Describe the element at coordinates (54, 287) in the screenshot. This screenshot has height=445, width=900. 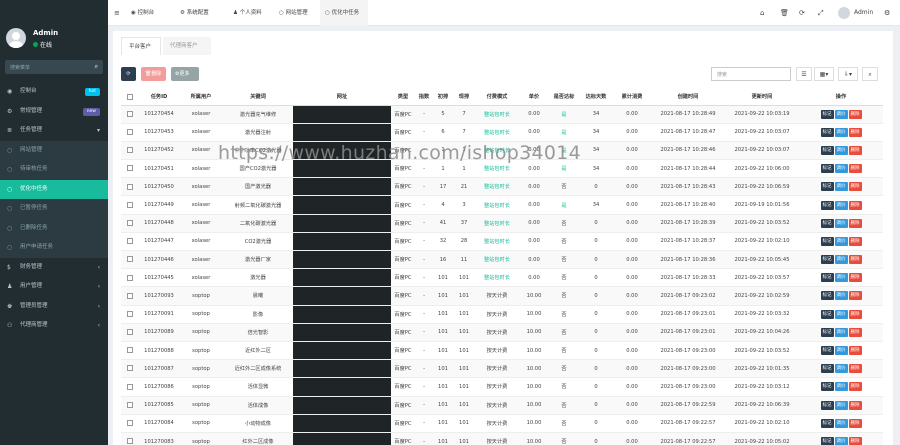
I see `sidebar-item: ♟ 用户管理 ‹` at that location.